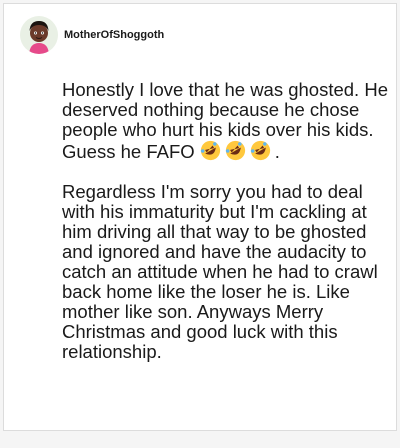  What do you see at coordinates (114, 35) in the screenshot?
I see `username: MotherOfShoggoth` at bounding box center [114, 35].